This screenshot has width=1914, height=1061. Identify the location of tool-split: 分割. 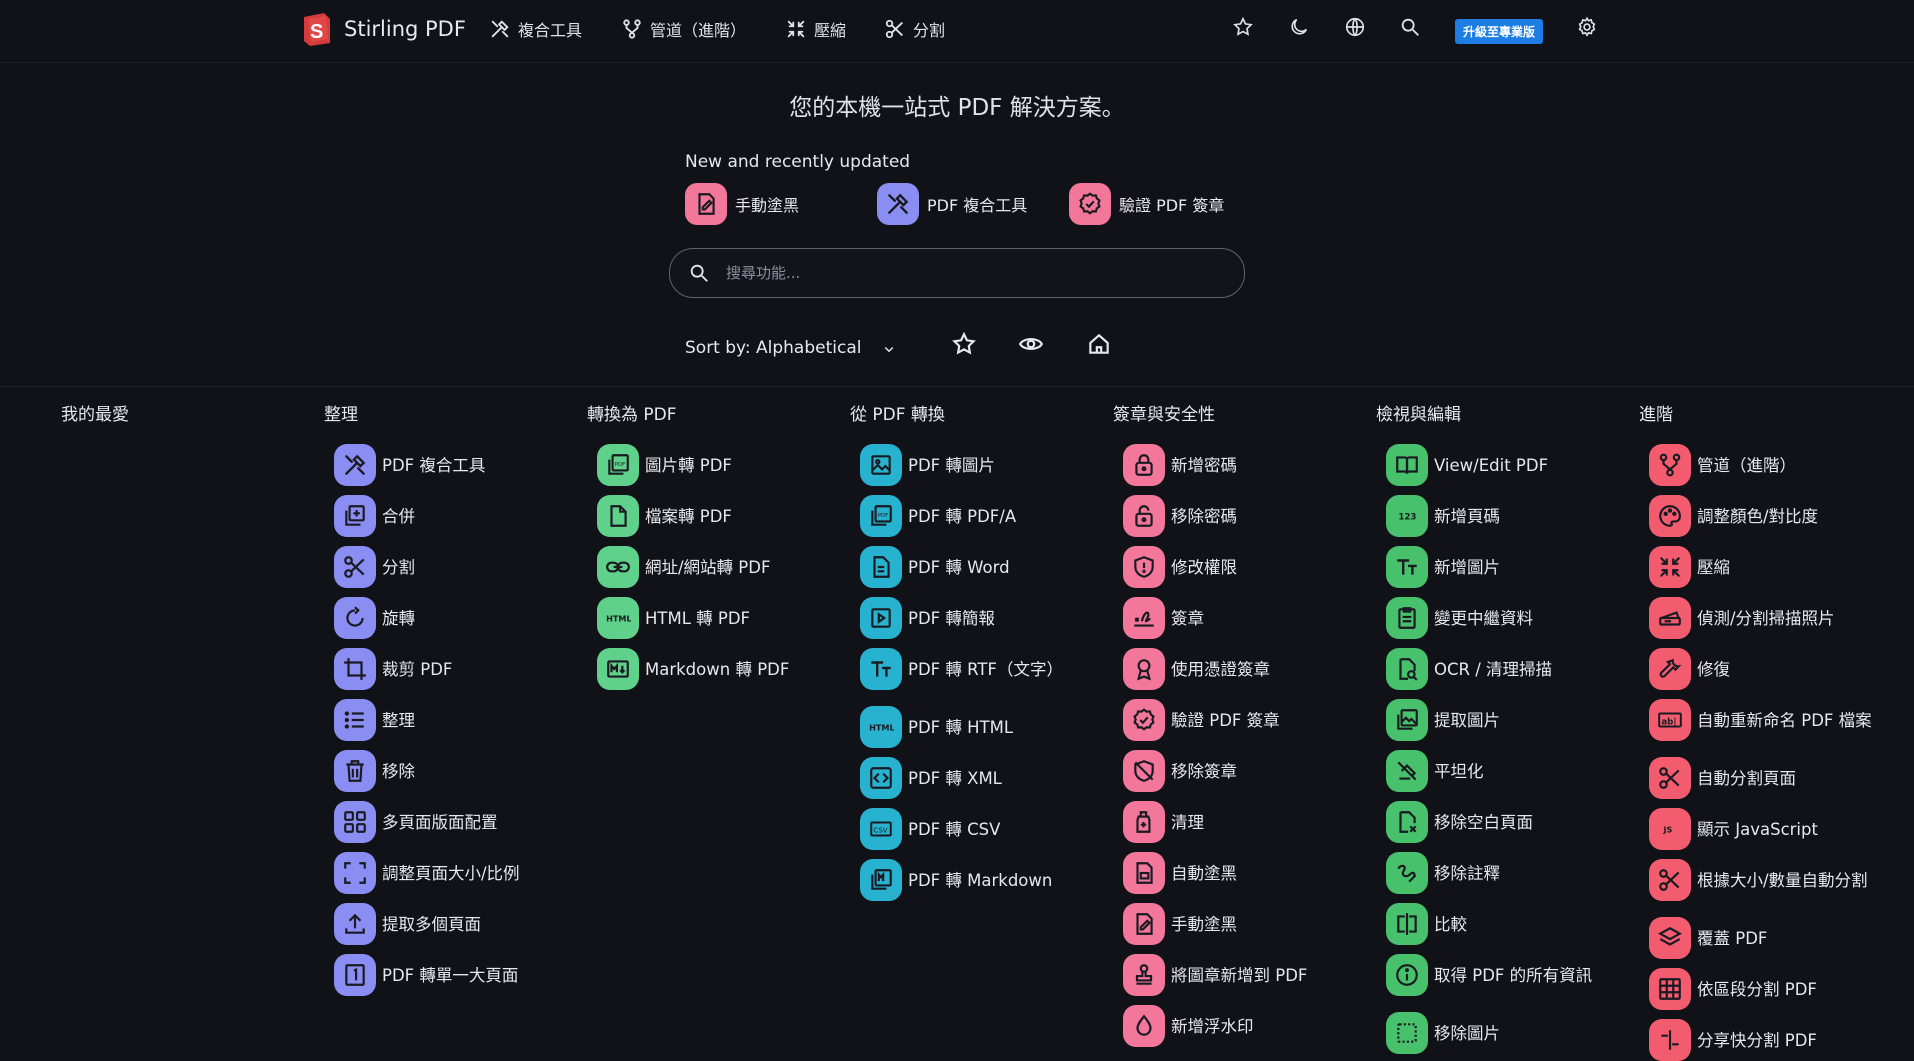
(469, 567).